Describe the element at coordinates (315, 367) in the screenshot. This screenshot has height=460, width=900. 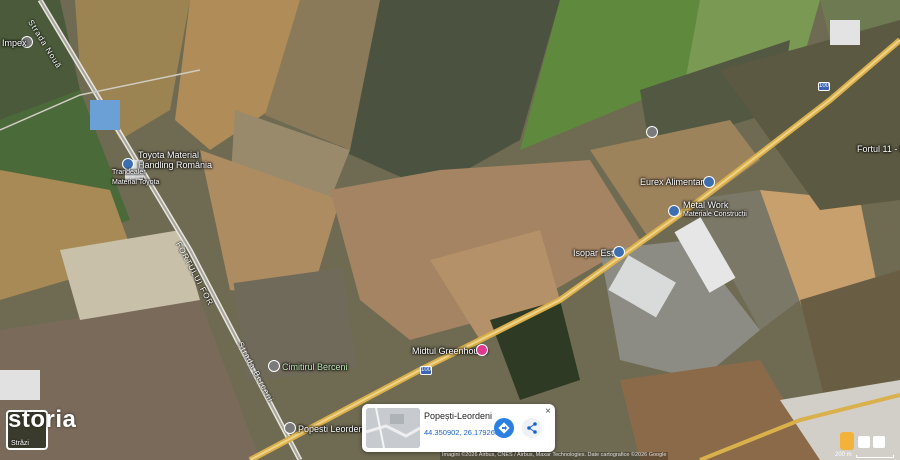
I see `label-cimitir: Cimitirul Berceni` at that location.